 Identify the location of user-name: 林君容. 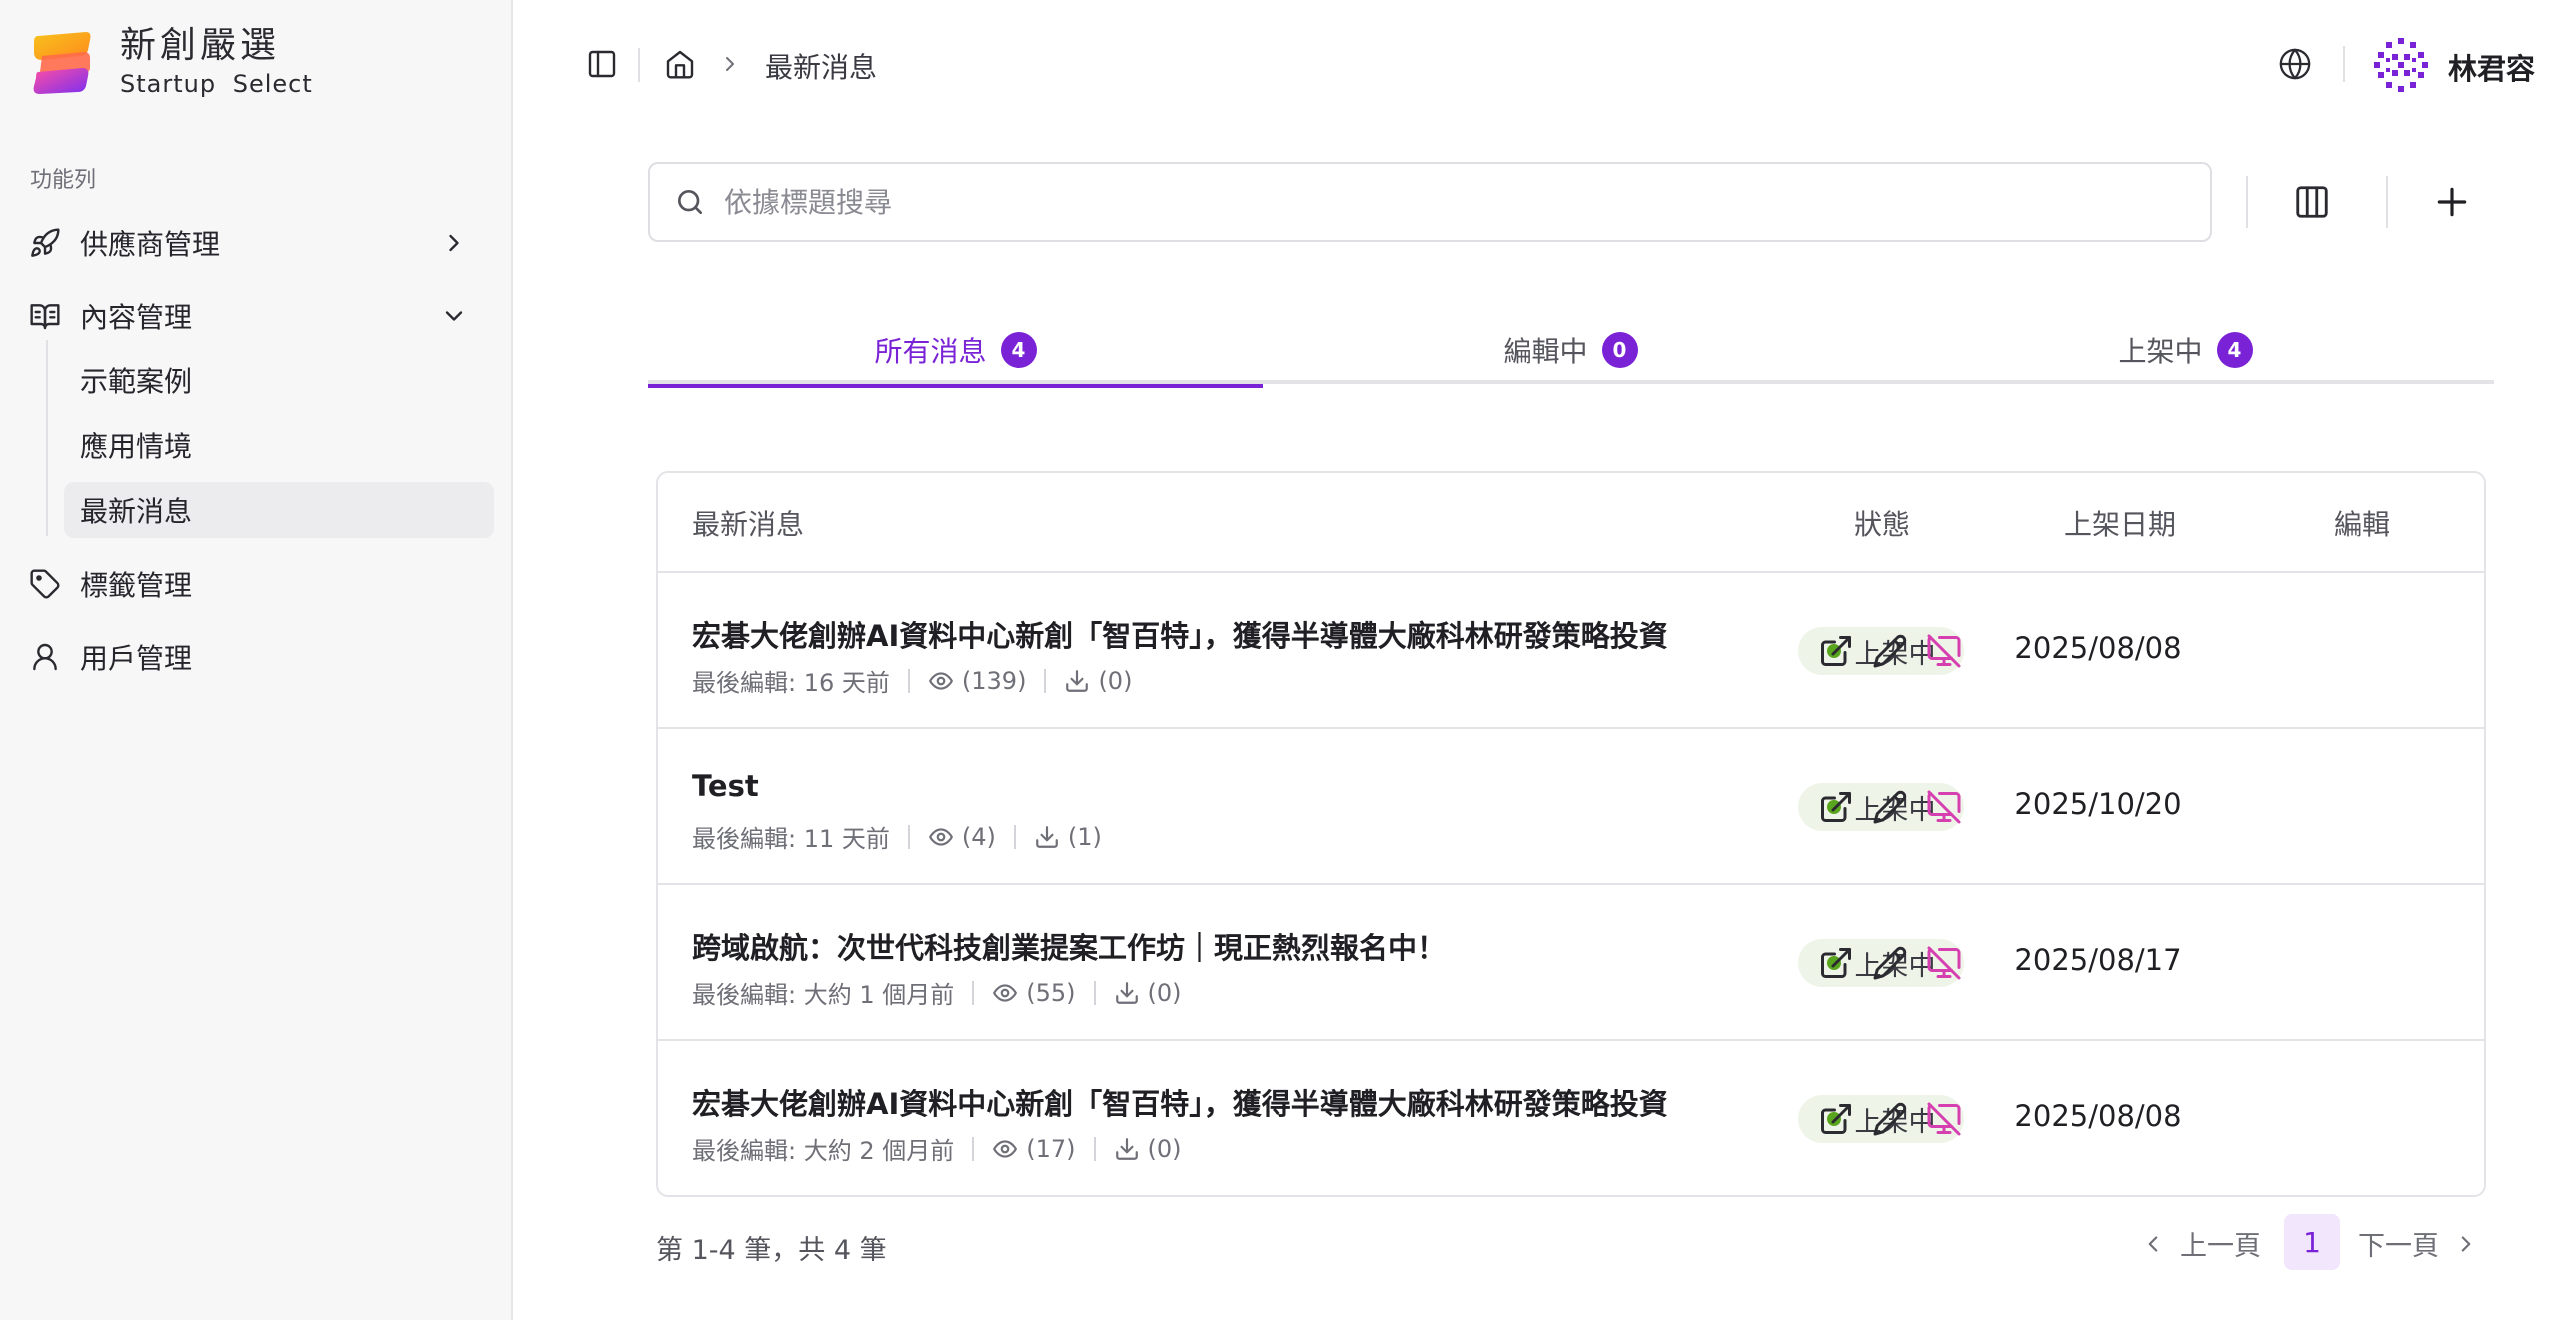
(2491, 67).